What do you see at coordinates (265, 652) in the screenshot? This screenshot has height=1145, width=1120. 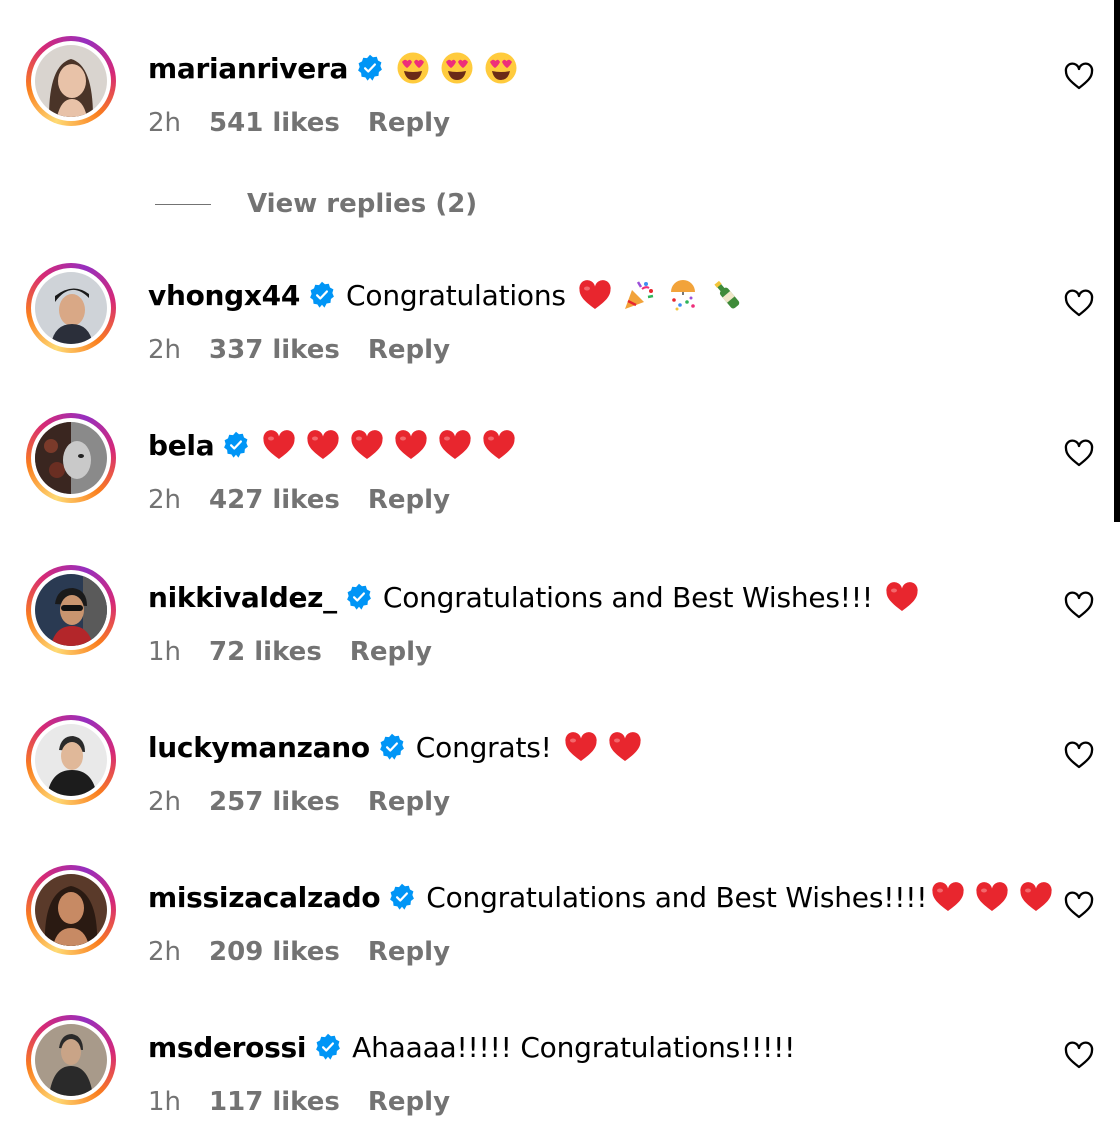 I see `comment-likes: 72 likes` at bounding box center [265, 652].